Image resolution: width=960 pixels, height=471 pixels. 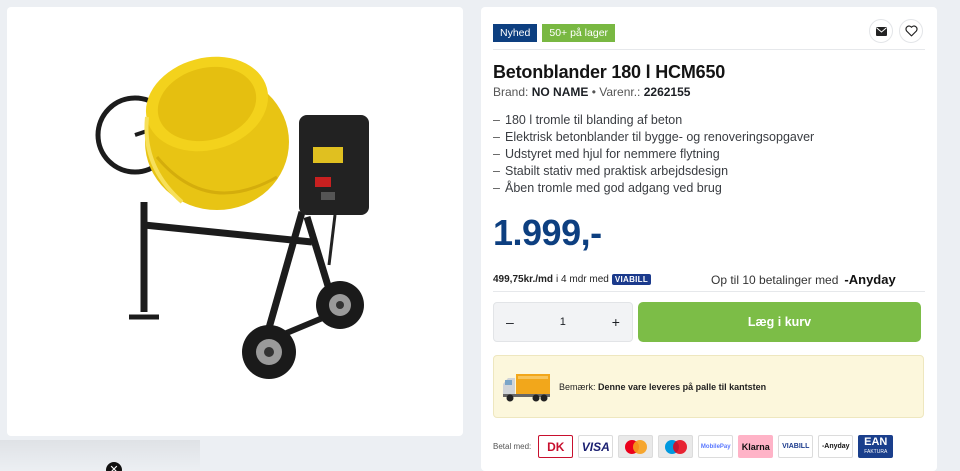 I want to click on decrease-button: –, so click(x=510, y=322).